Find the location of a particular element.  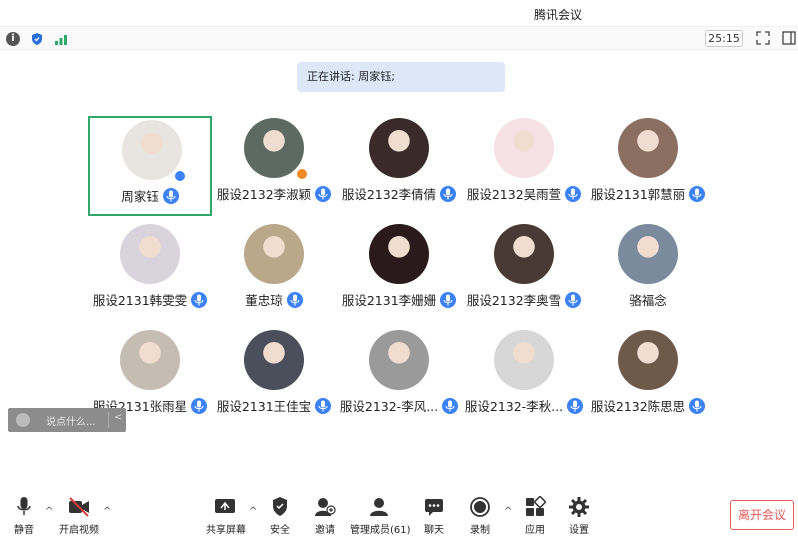

participant-tile: 服设2132陈思思 is located at coordinates (648, 378).